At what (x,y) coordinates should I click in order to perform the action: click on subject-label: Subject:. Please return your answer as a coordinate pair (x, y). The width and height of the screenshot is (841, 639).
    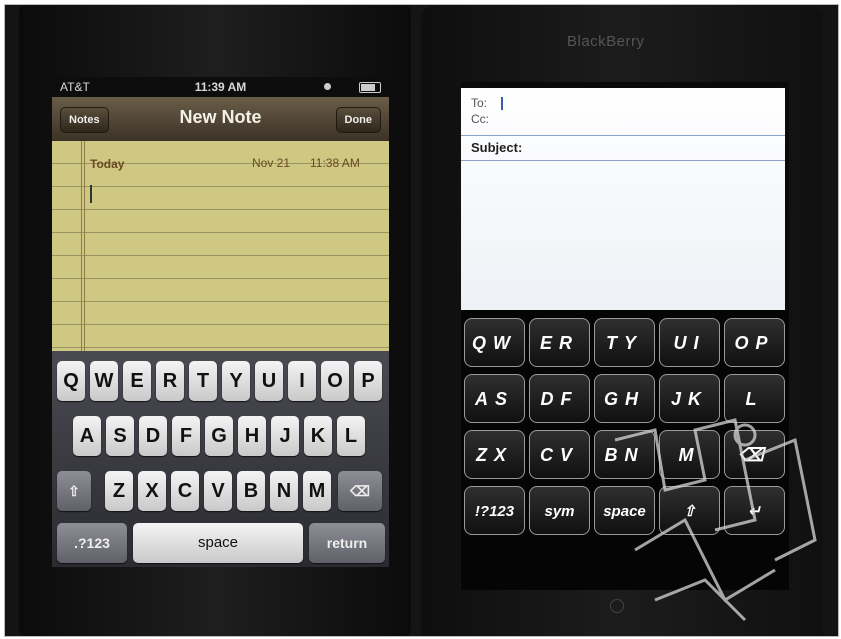
    Looking at the image, I should click on (496, 147).